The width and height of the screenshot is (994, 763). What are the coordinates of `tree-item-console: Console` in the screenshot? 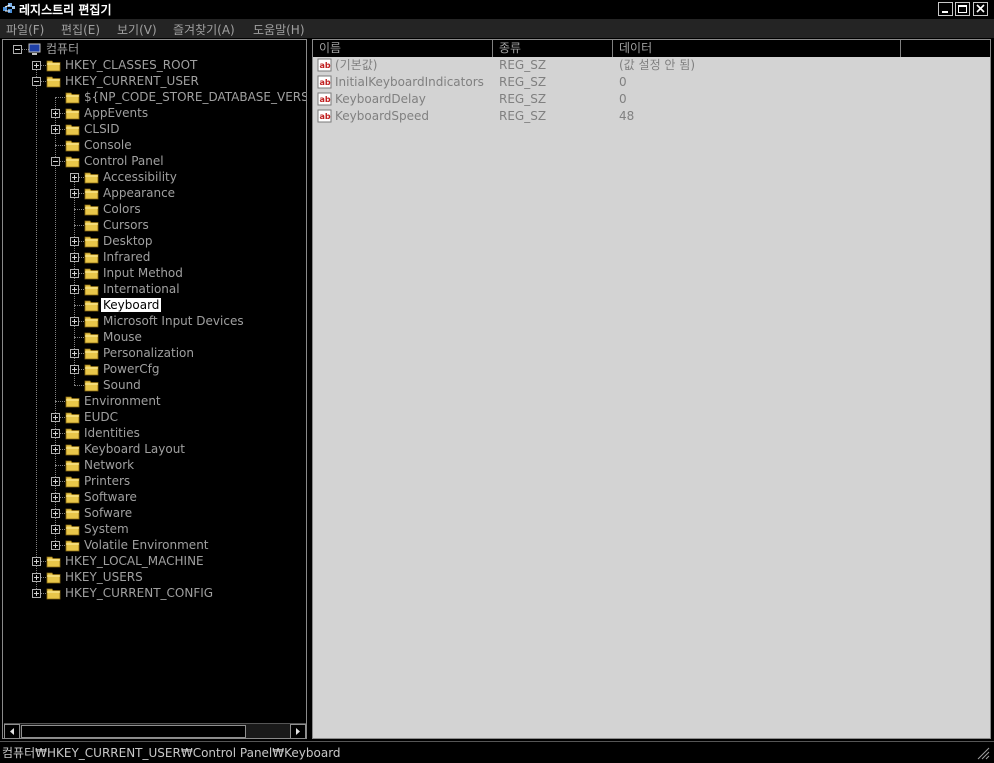 It's located at (154, 145).